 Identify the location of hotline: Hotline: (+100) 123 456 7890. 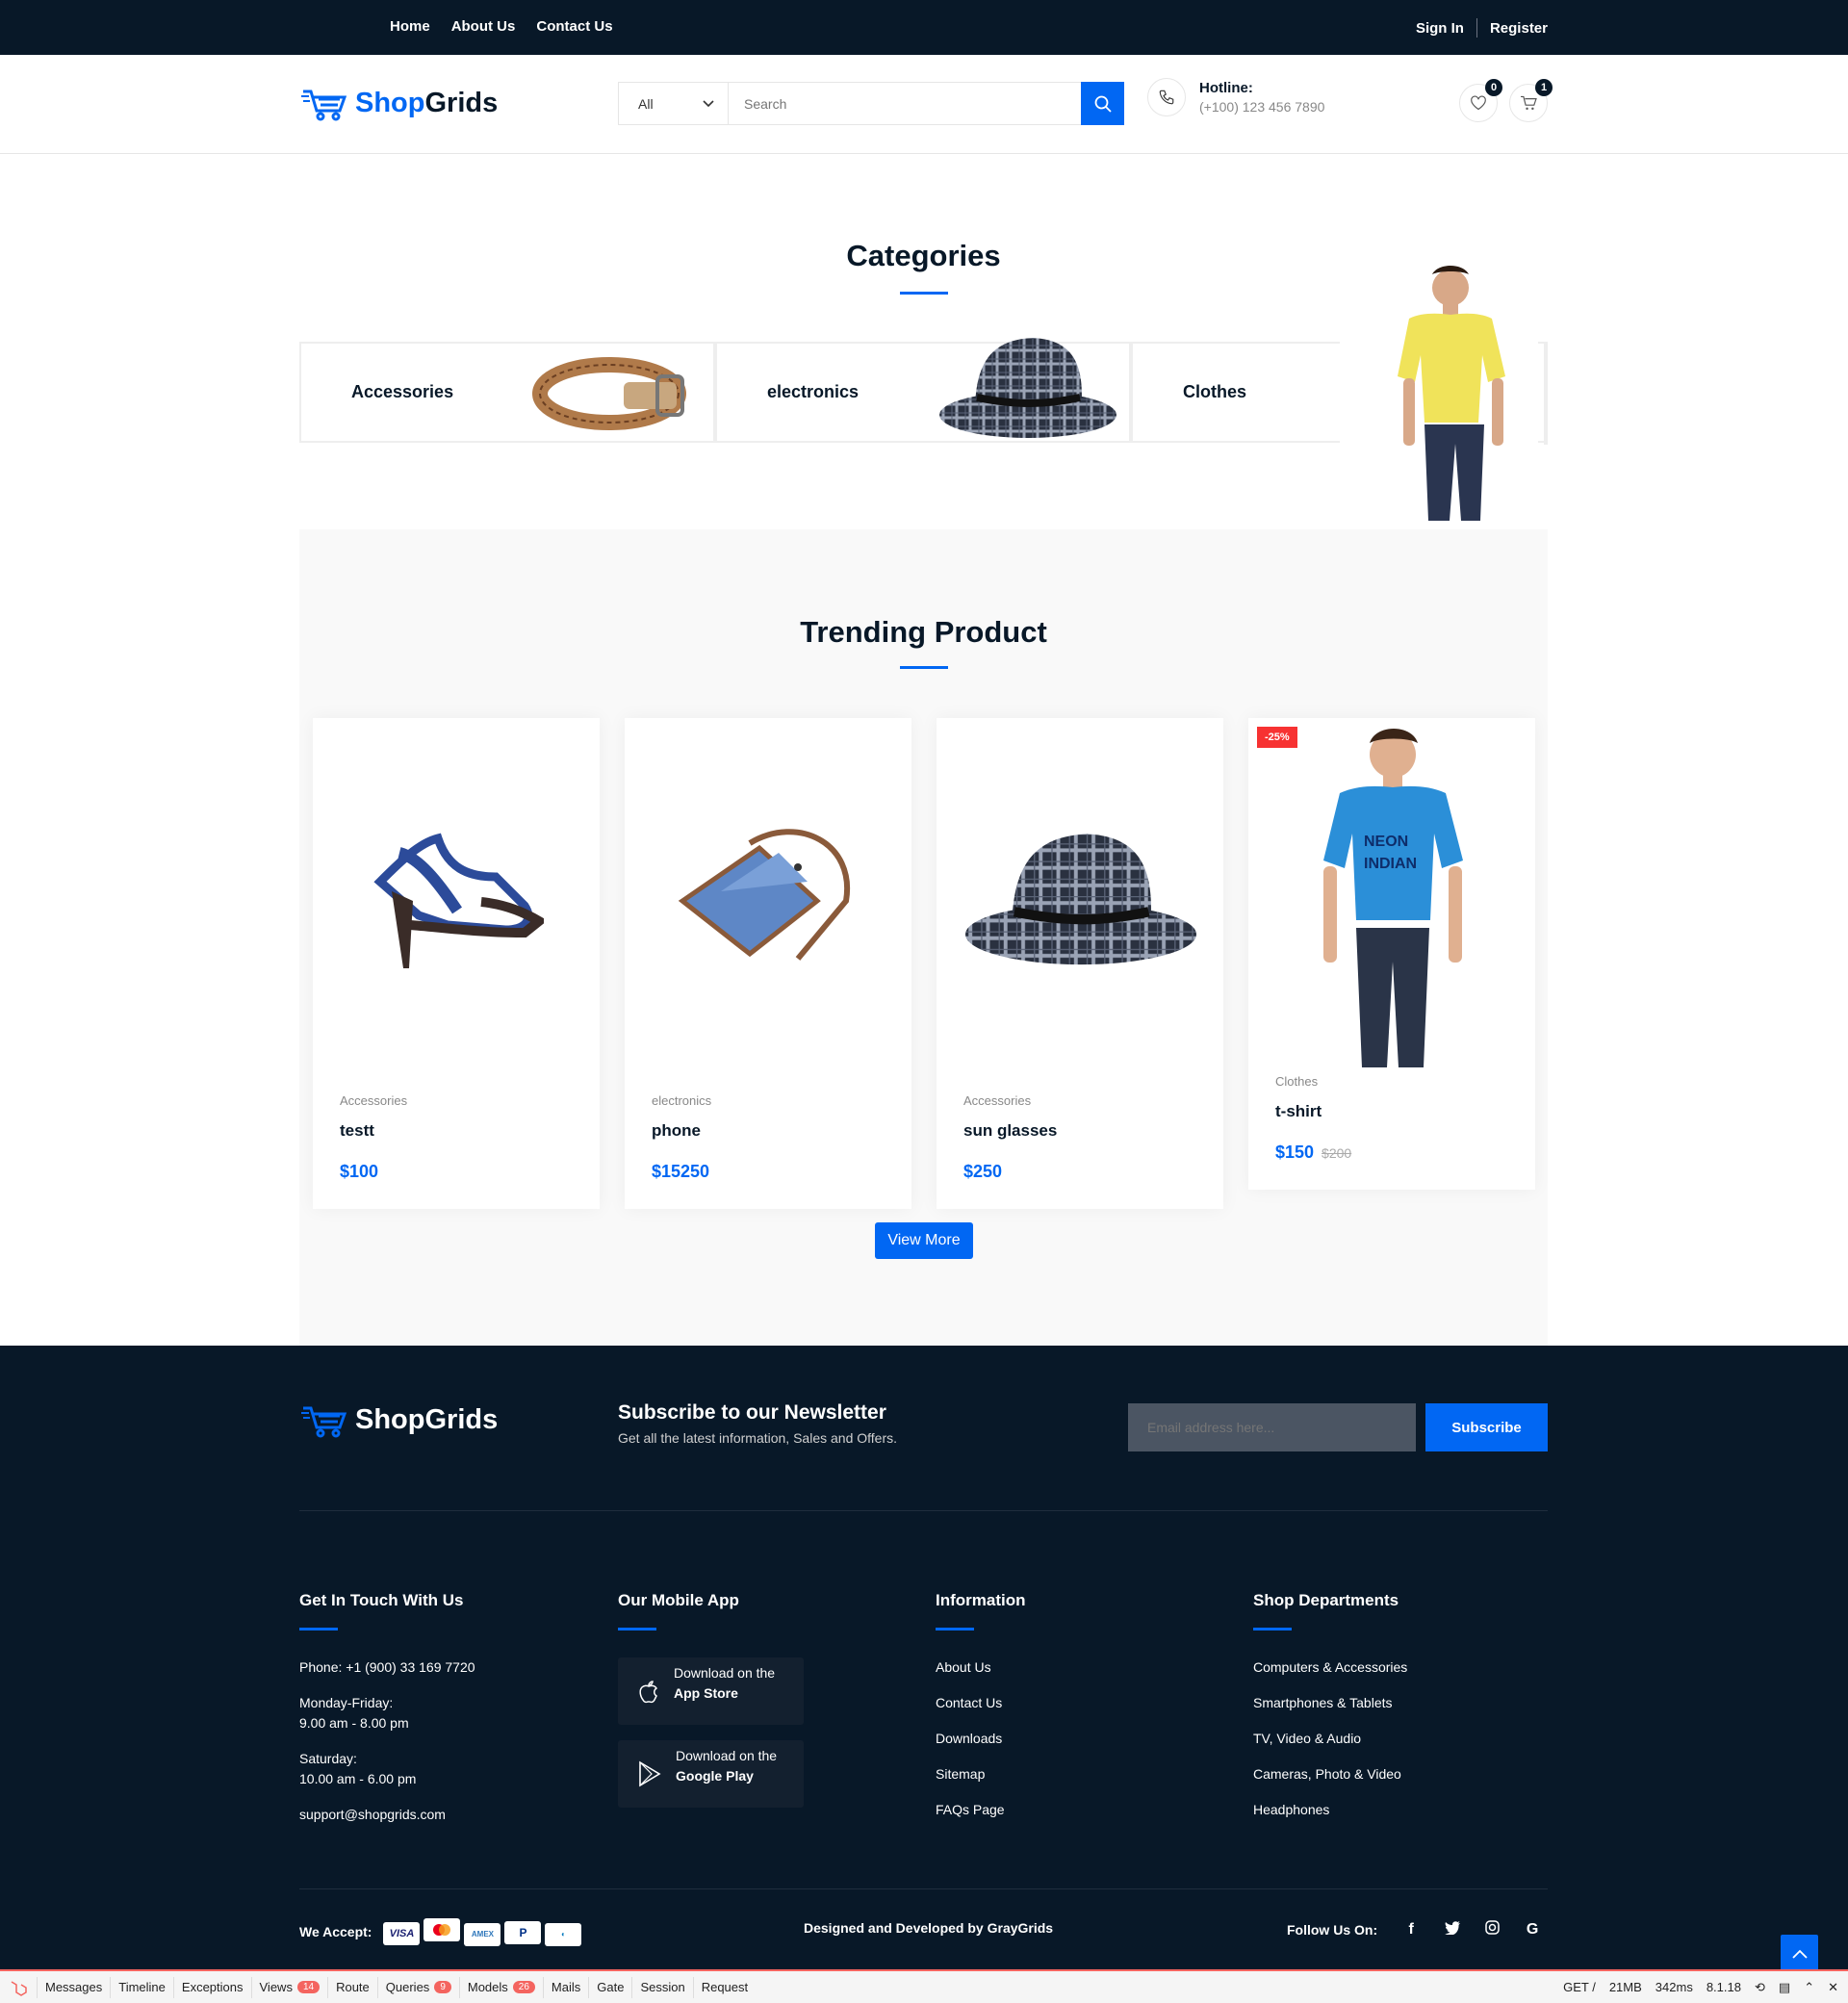
(1235, 97).